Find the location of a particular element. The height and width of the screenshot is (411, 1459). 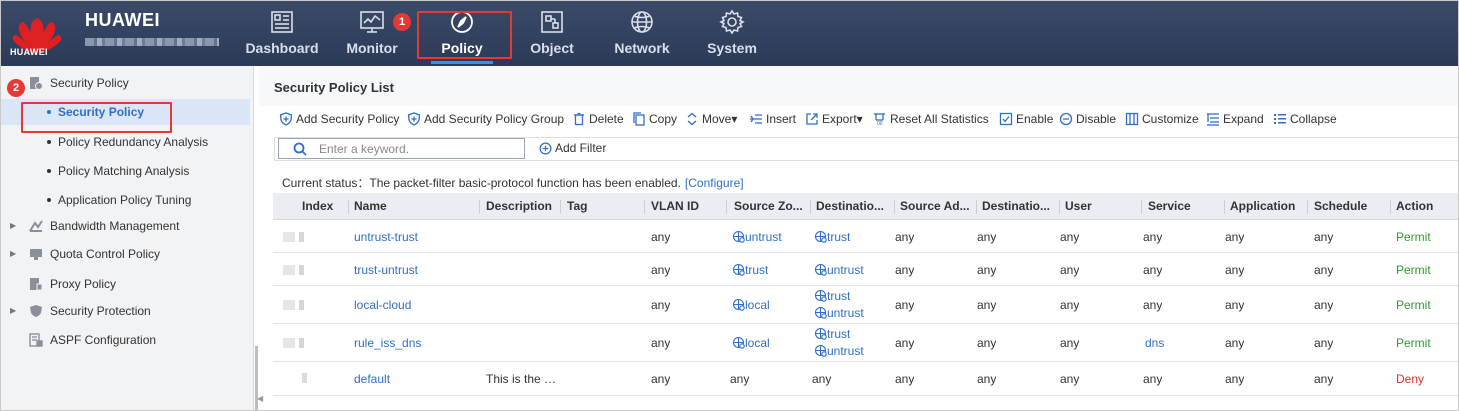

column-header-vlan-id: VLAN ID is located at coordinates (688, 206).